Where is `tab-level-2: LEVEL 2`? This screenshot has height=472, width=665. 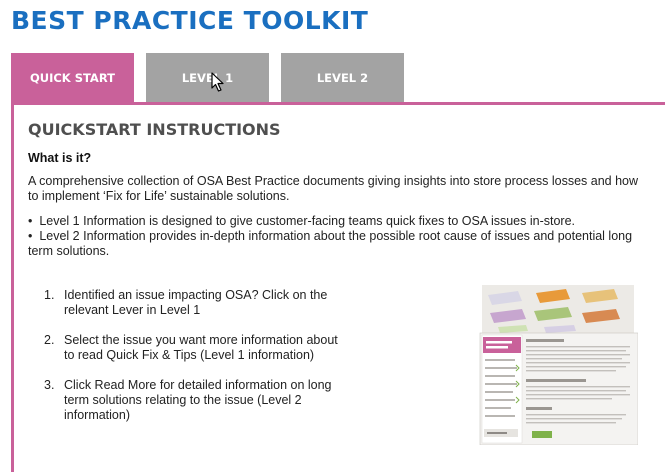 tab-level-2: LEVEL 2 is located at coordinates (342, 77).